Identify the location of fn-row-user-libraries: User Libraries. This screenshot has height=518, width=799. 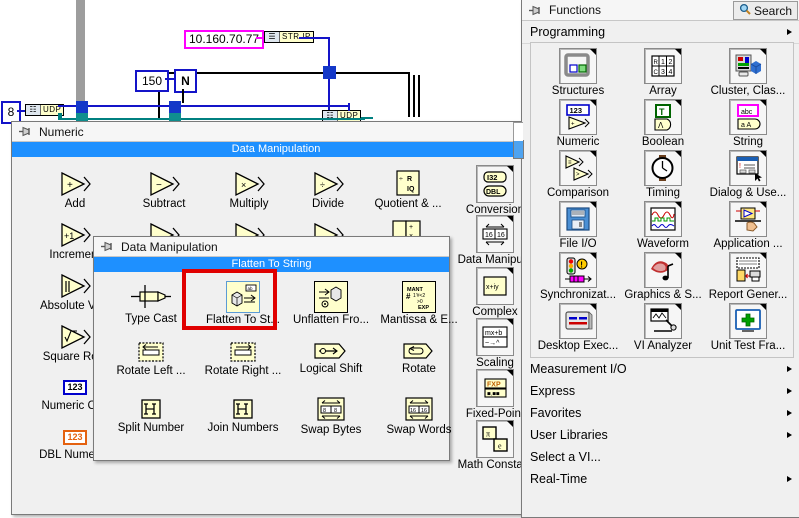
(660, 435).